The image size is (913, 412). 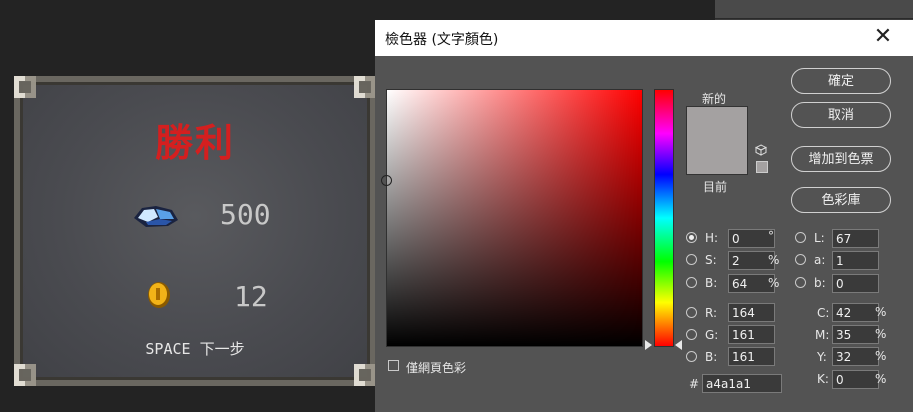 What do you see at coordinates (245, 214) in the screenshot?
I see `gem-count: 500` at bounding box center [245, 214].